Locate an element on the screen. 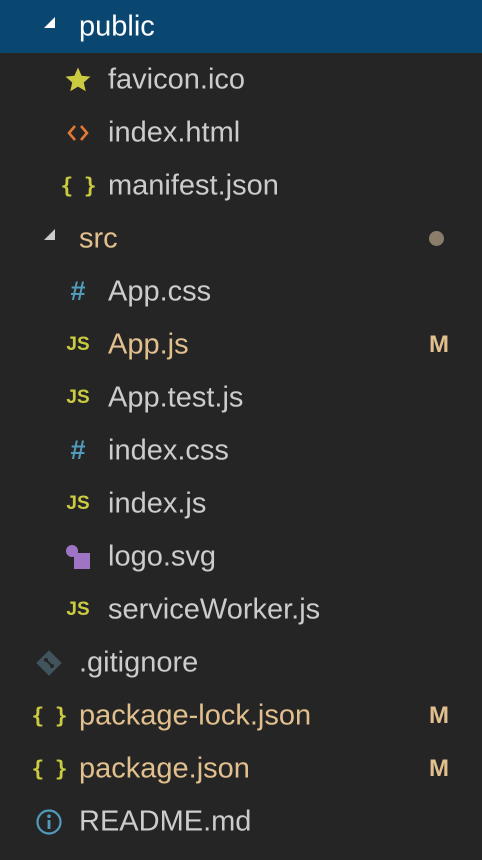  tree-item-label: index.html is located at coordinates (174, 132).